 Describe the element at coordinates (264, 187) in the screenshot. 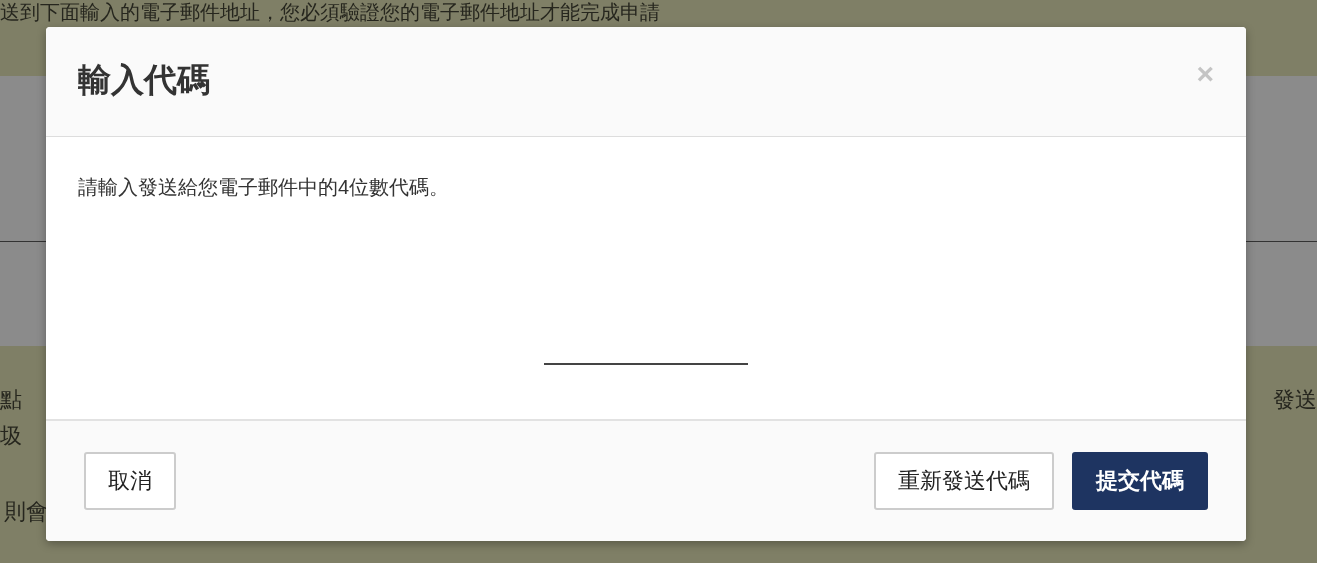

I see `dialog-message: 請輸入發送給您電子郵件中的4位數代碼。` at that location.